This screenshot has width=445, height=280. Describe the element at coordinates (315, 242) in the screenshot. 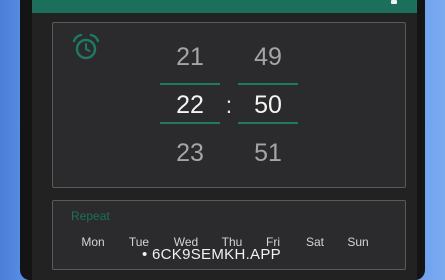

I see `day-toggle-sat: Sat` at that location.